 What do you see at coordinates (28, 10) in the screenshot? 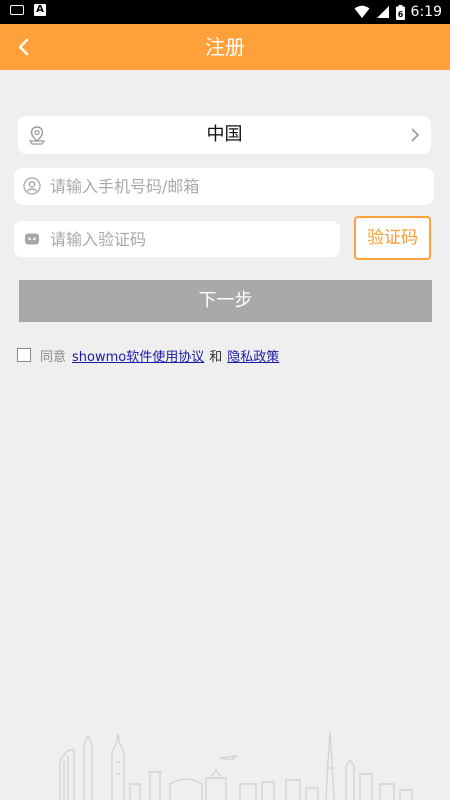
I see `status-left-icons: A` at bounding box center [28, 10].